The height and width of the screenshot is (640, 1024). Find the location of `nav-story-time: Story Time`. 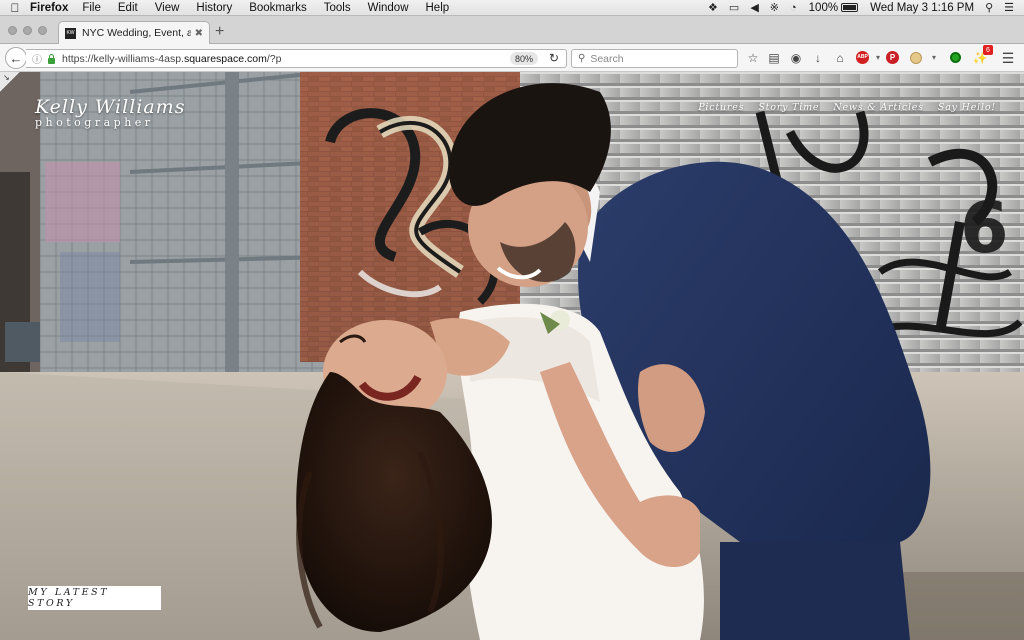

nav-story-time: Story Time is located at coordinates (788, 107).